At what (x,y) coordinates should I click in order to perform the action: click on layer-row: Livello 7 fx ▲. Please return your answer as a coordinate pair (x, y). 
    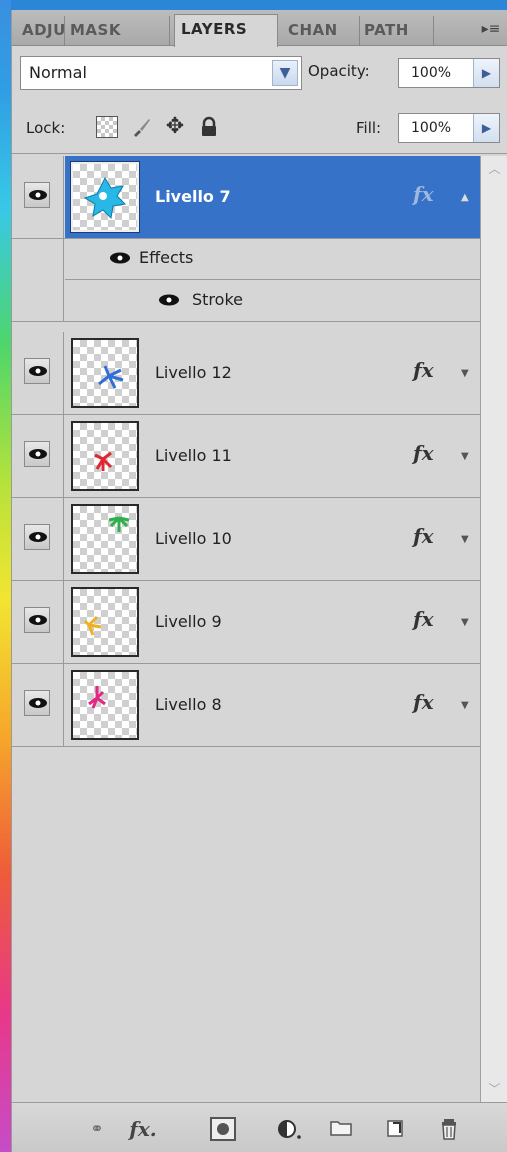
    Looking at the image, I should click on (246, 197).